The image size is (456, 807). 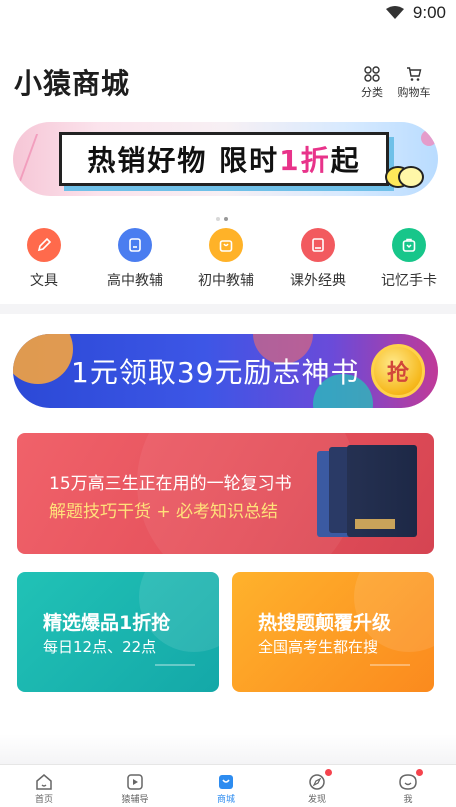 What do you see at coordinates (135, 800) in the screenshot?
I see `tab-label: 猿辅导` at bounding box center [135, 800].